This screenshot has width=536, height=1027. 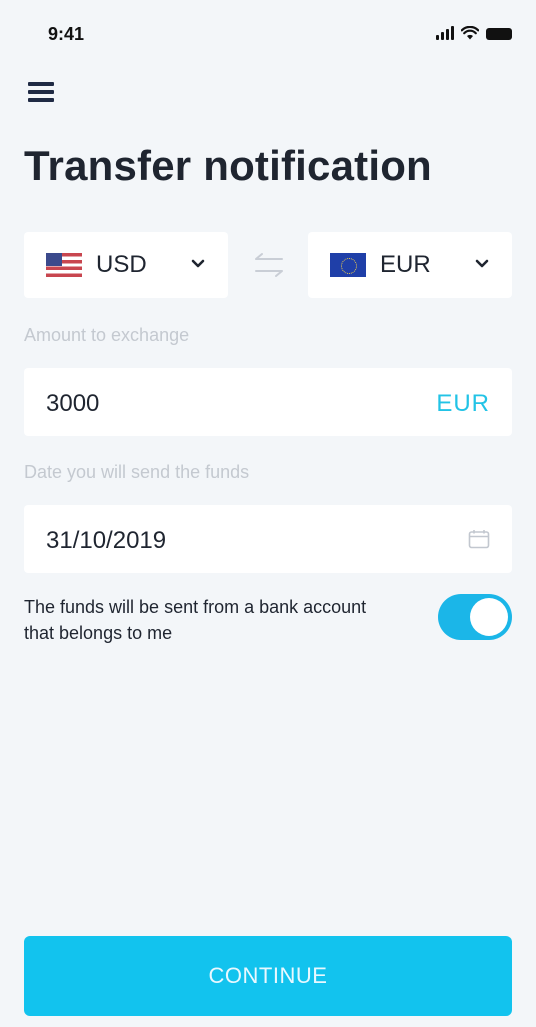 I want to click on signal-icon, so click(x=445, y=33).